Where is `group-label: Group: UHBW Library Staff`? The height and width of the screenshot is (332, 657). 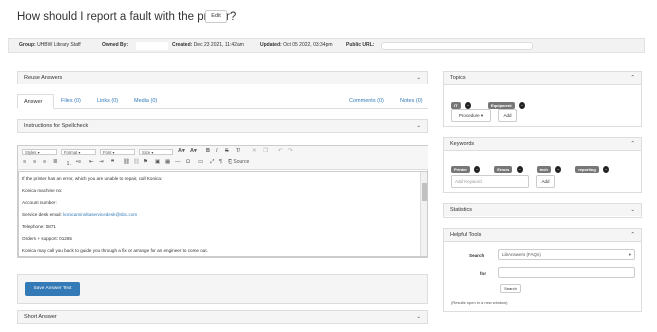
group-label: Group: UHBW Library Staff is located at coordinates (50, 45).